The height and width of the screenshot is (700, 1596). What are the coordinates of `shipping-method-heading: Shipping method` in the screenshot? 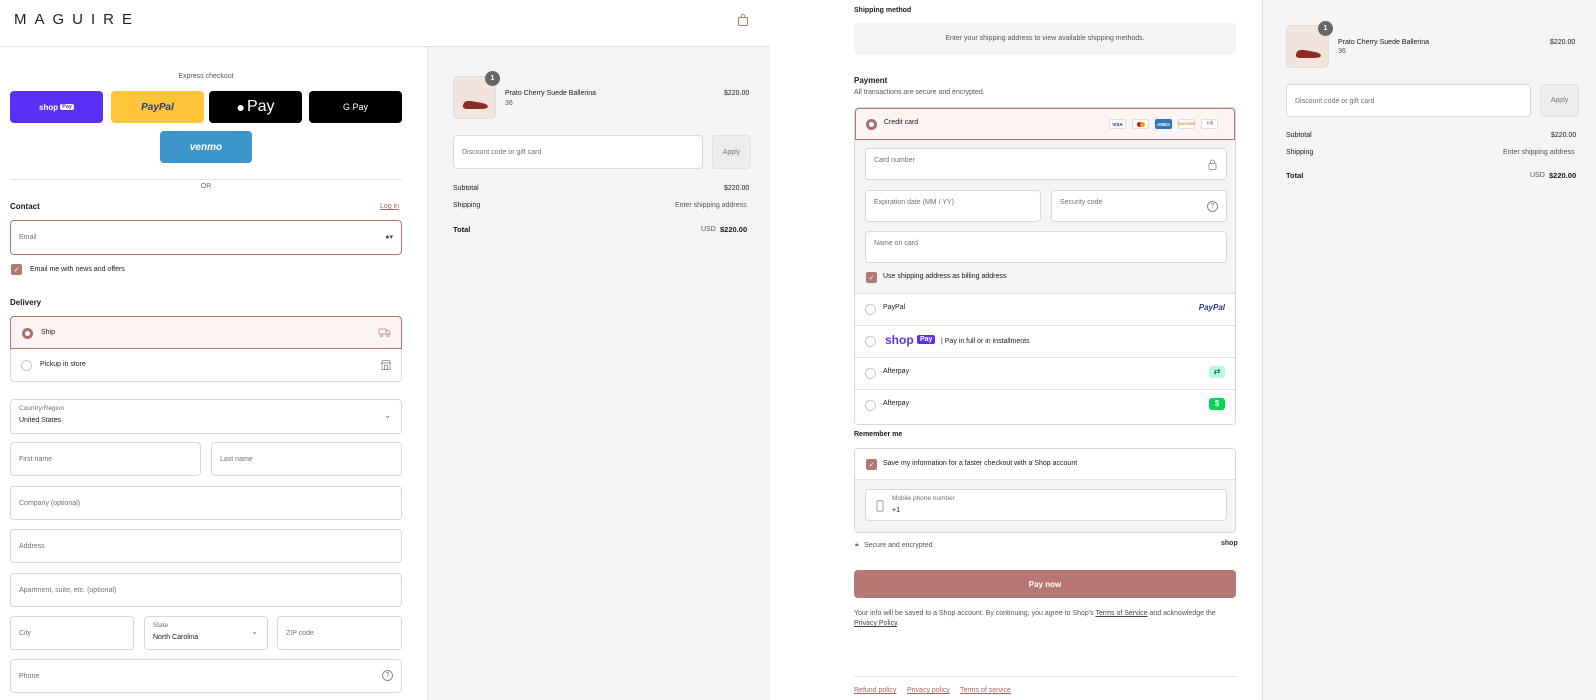 It's located at (883, 10).